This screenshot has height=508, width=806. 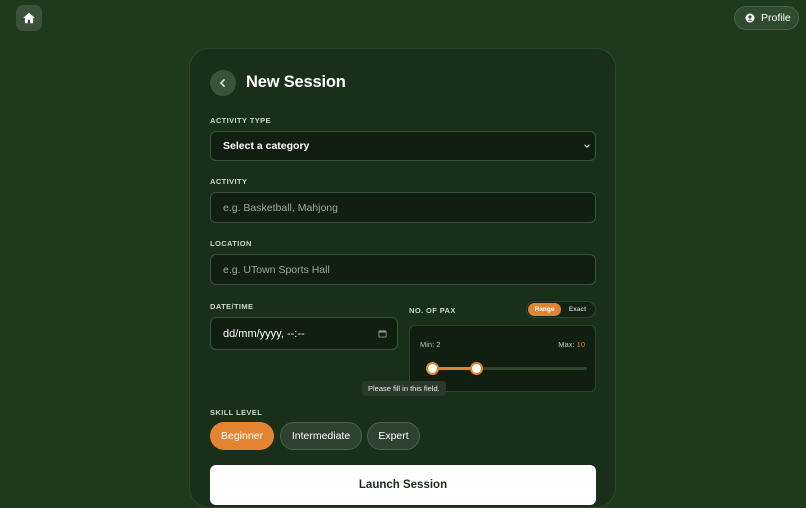 I want to click on validation-tooltip: Please fill in this field., so click(x=404, y=388).